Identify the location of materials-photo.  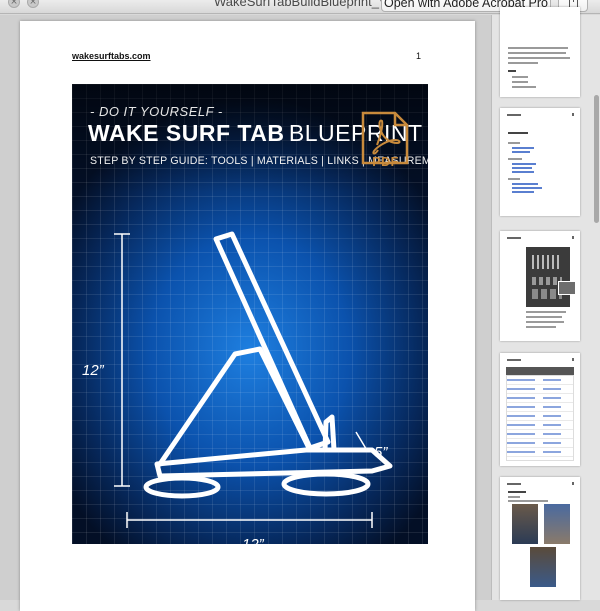
(548, 277).